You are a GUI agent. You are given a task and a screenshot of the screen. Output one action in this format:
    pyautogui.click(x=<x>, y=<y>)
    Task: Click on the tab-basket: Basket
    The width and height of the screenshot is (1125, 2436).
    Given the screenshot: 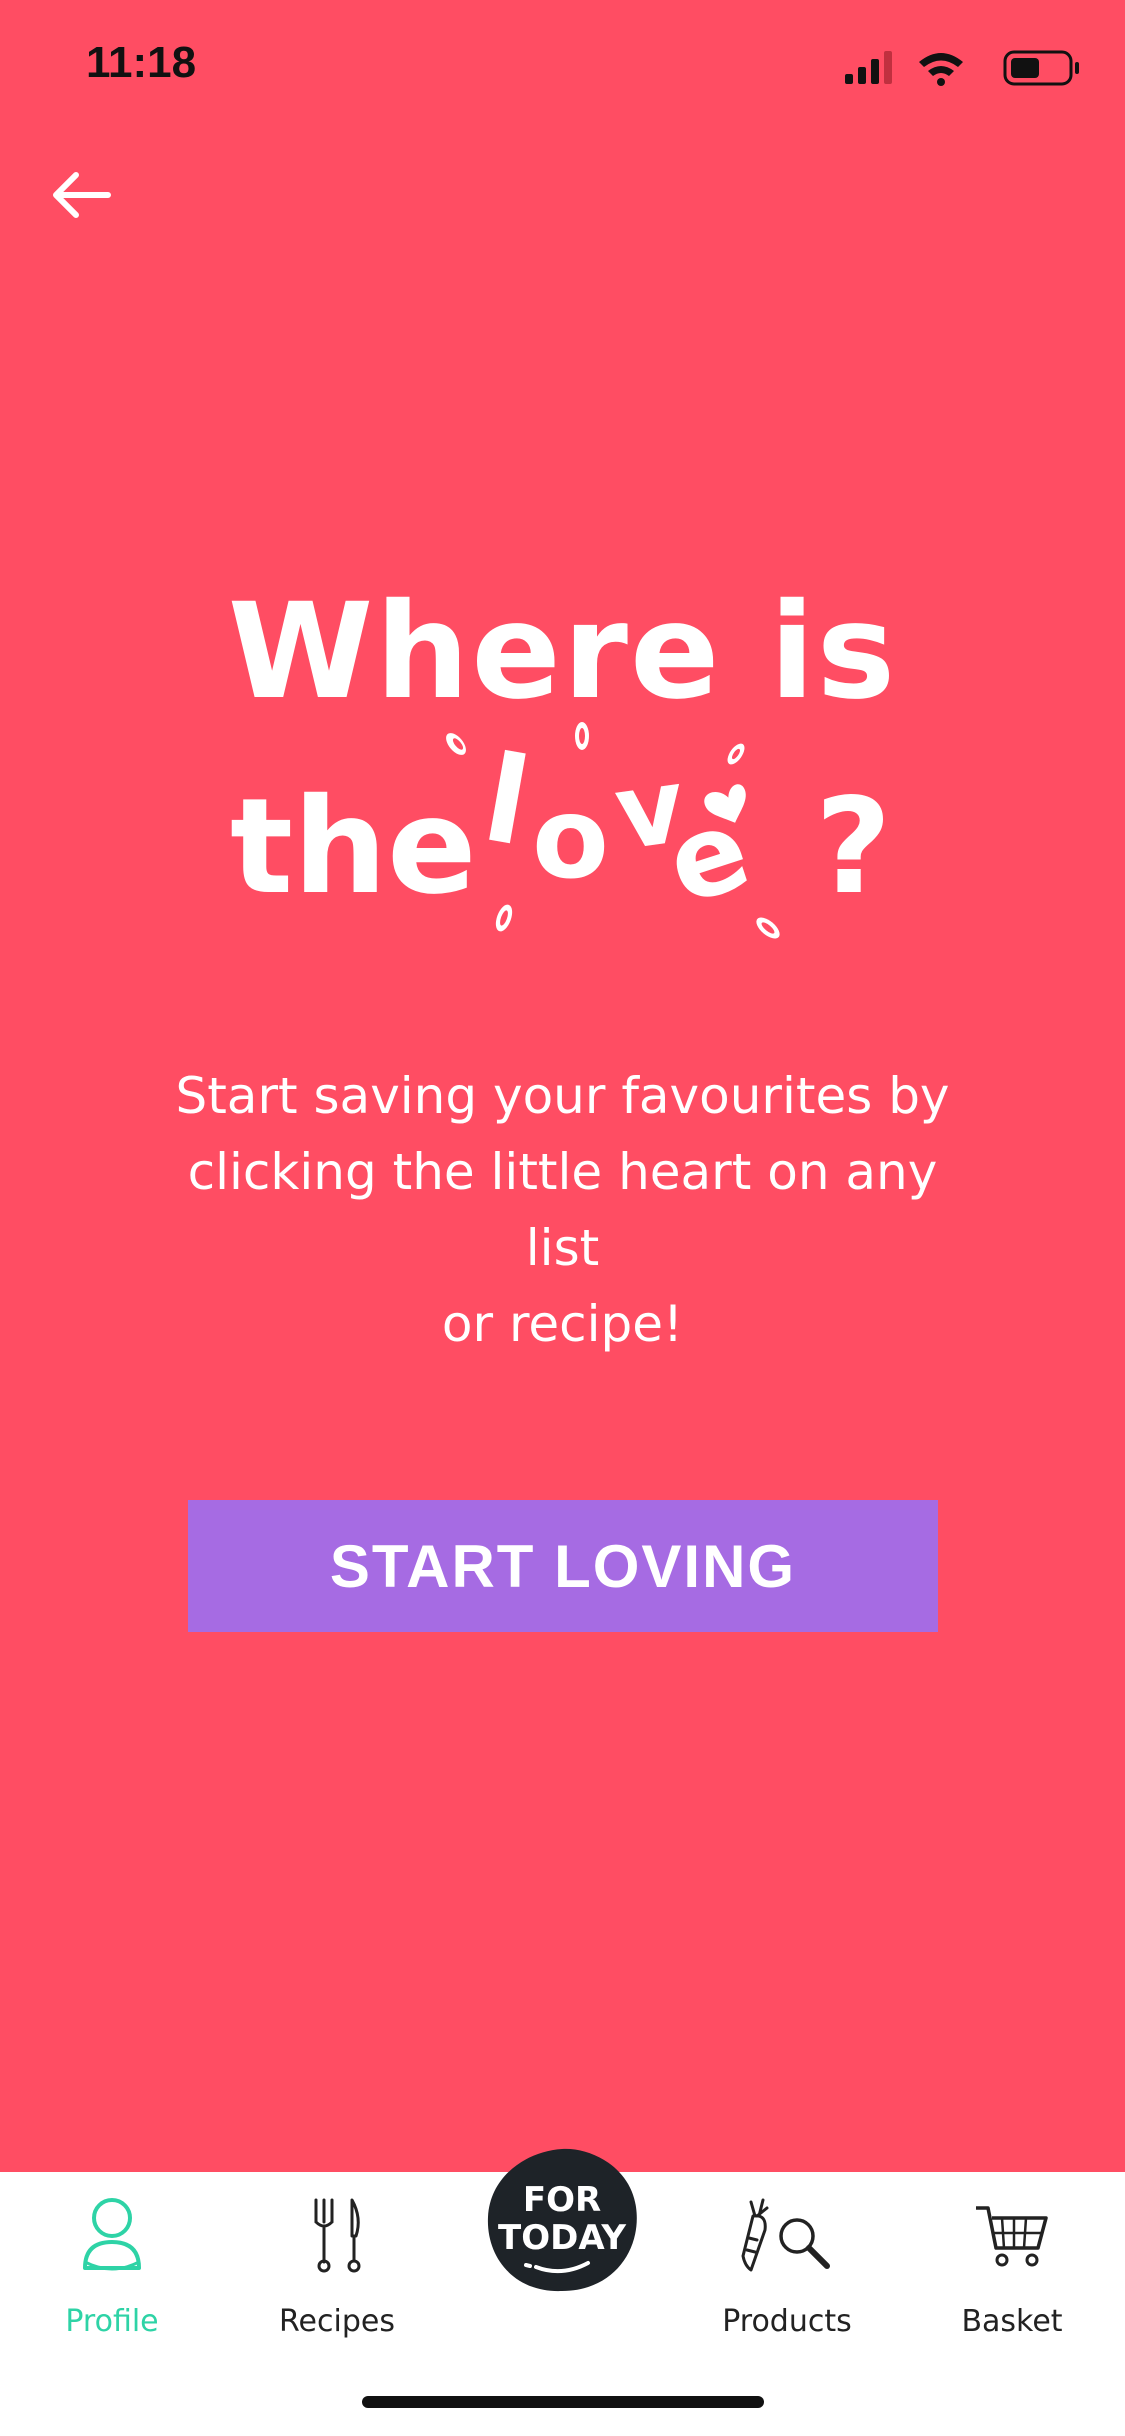 What is the action you would take?
    pyautogui.click(x=1012, y=2267)
    